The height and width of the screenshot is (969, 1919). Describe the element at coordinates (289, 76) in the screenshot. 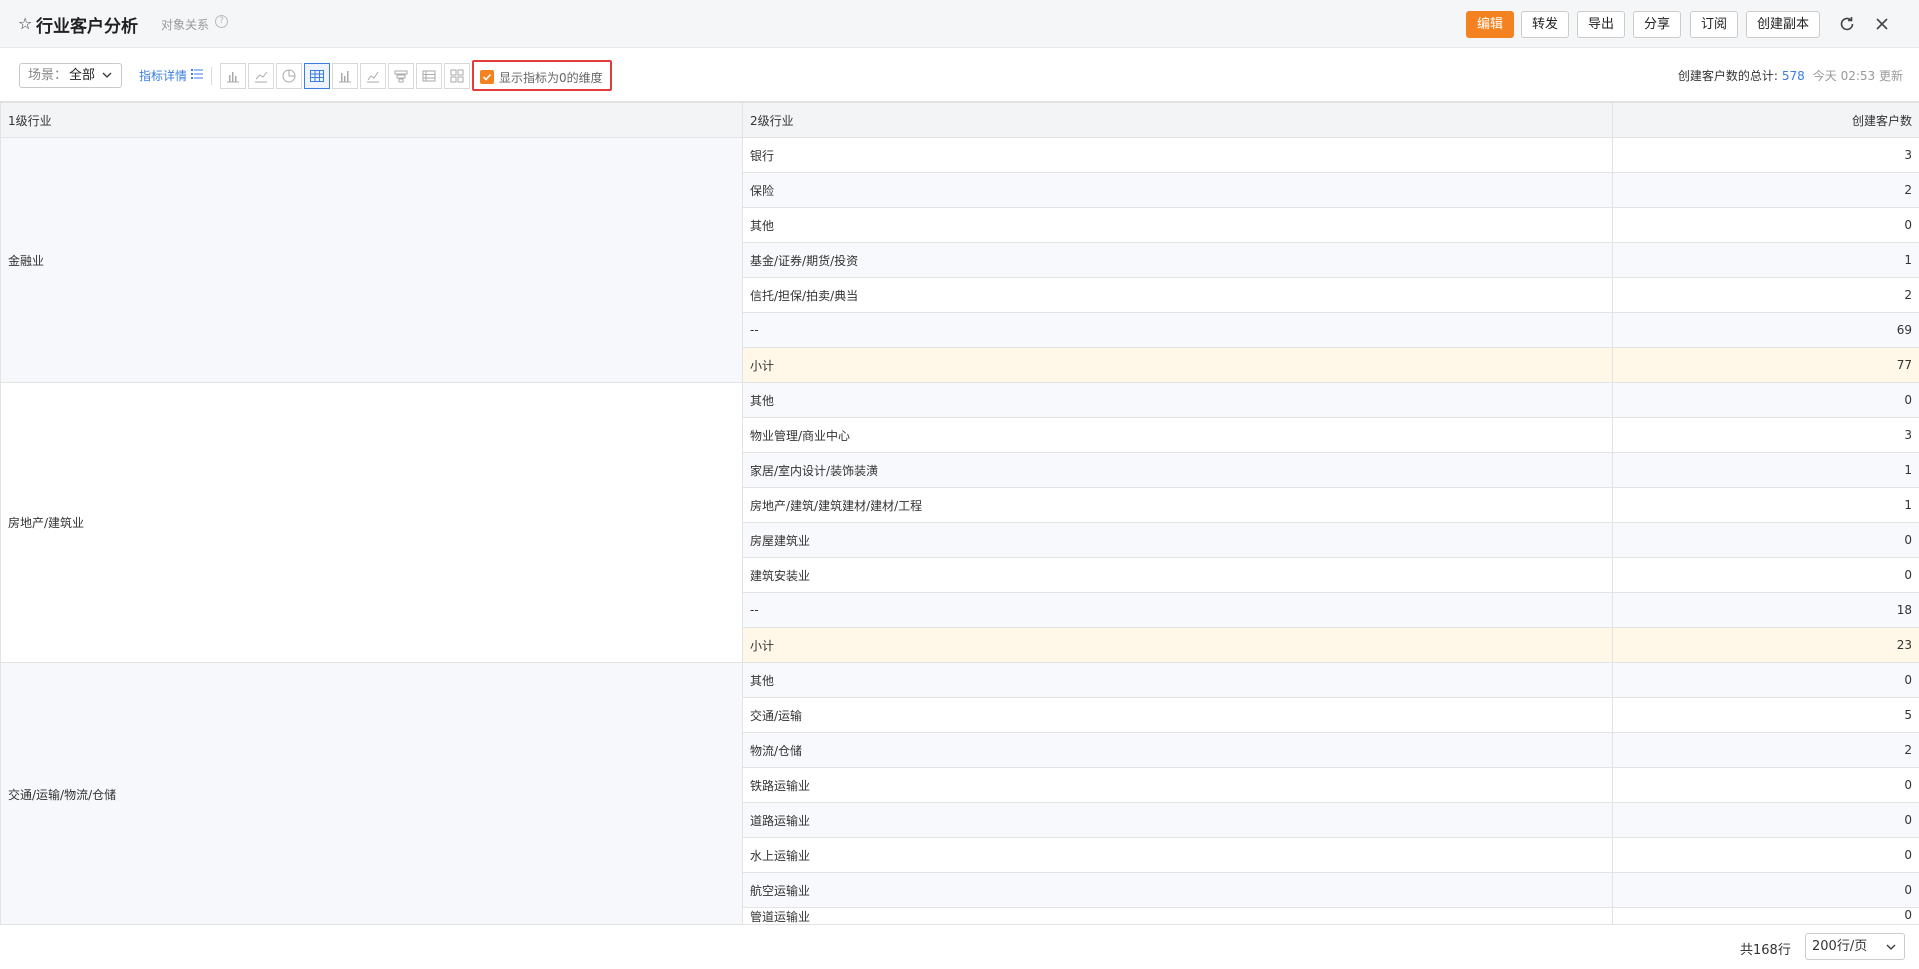

I see `pie-chart-icon` at that location.